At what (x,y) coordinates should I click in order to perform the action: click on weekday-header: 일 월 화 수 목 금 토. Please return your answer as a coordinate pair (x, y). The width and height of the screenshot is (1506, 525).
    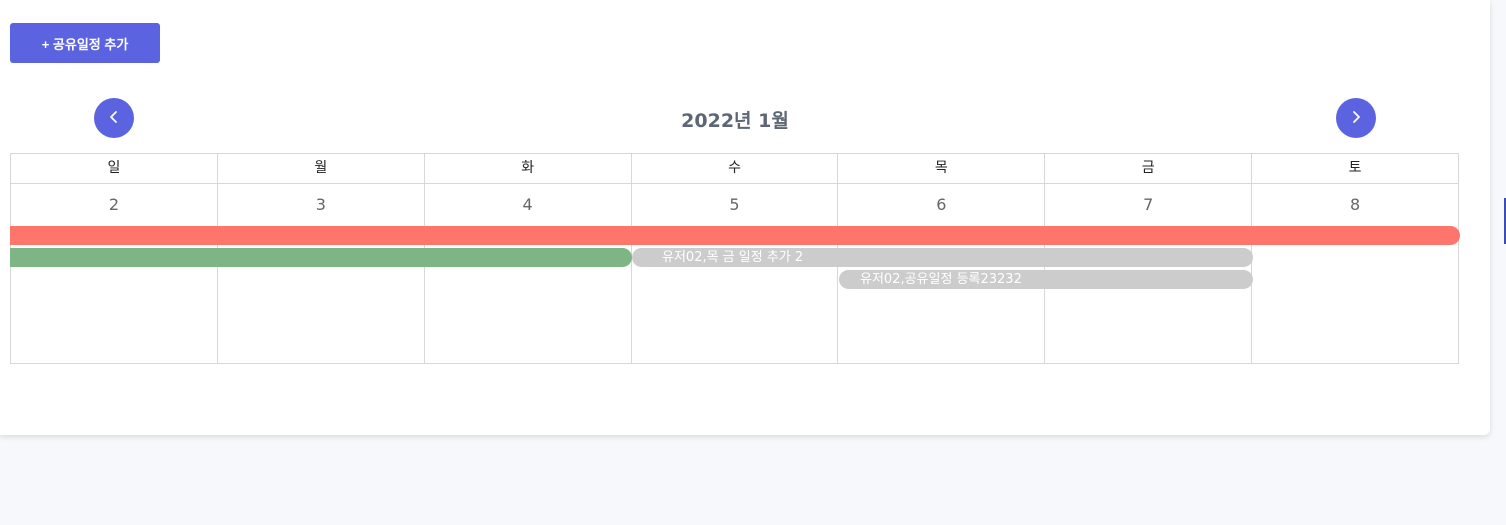
    Looking at the image, I should click on (734, 169).